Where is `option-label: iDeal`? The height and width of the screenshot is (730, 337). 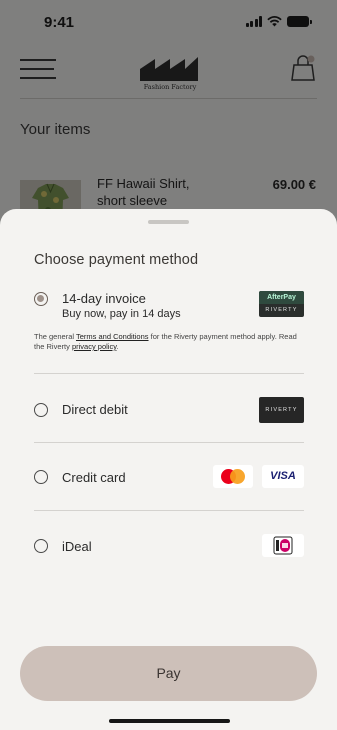
option-label: iDeal is located at coordinates (77, 546).